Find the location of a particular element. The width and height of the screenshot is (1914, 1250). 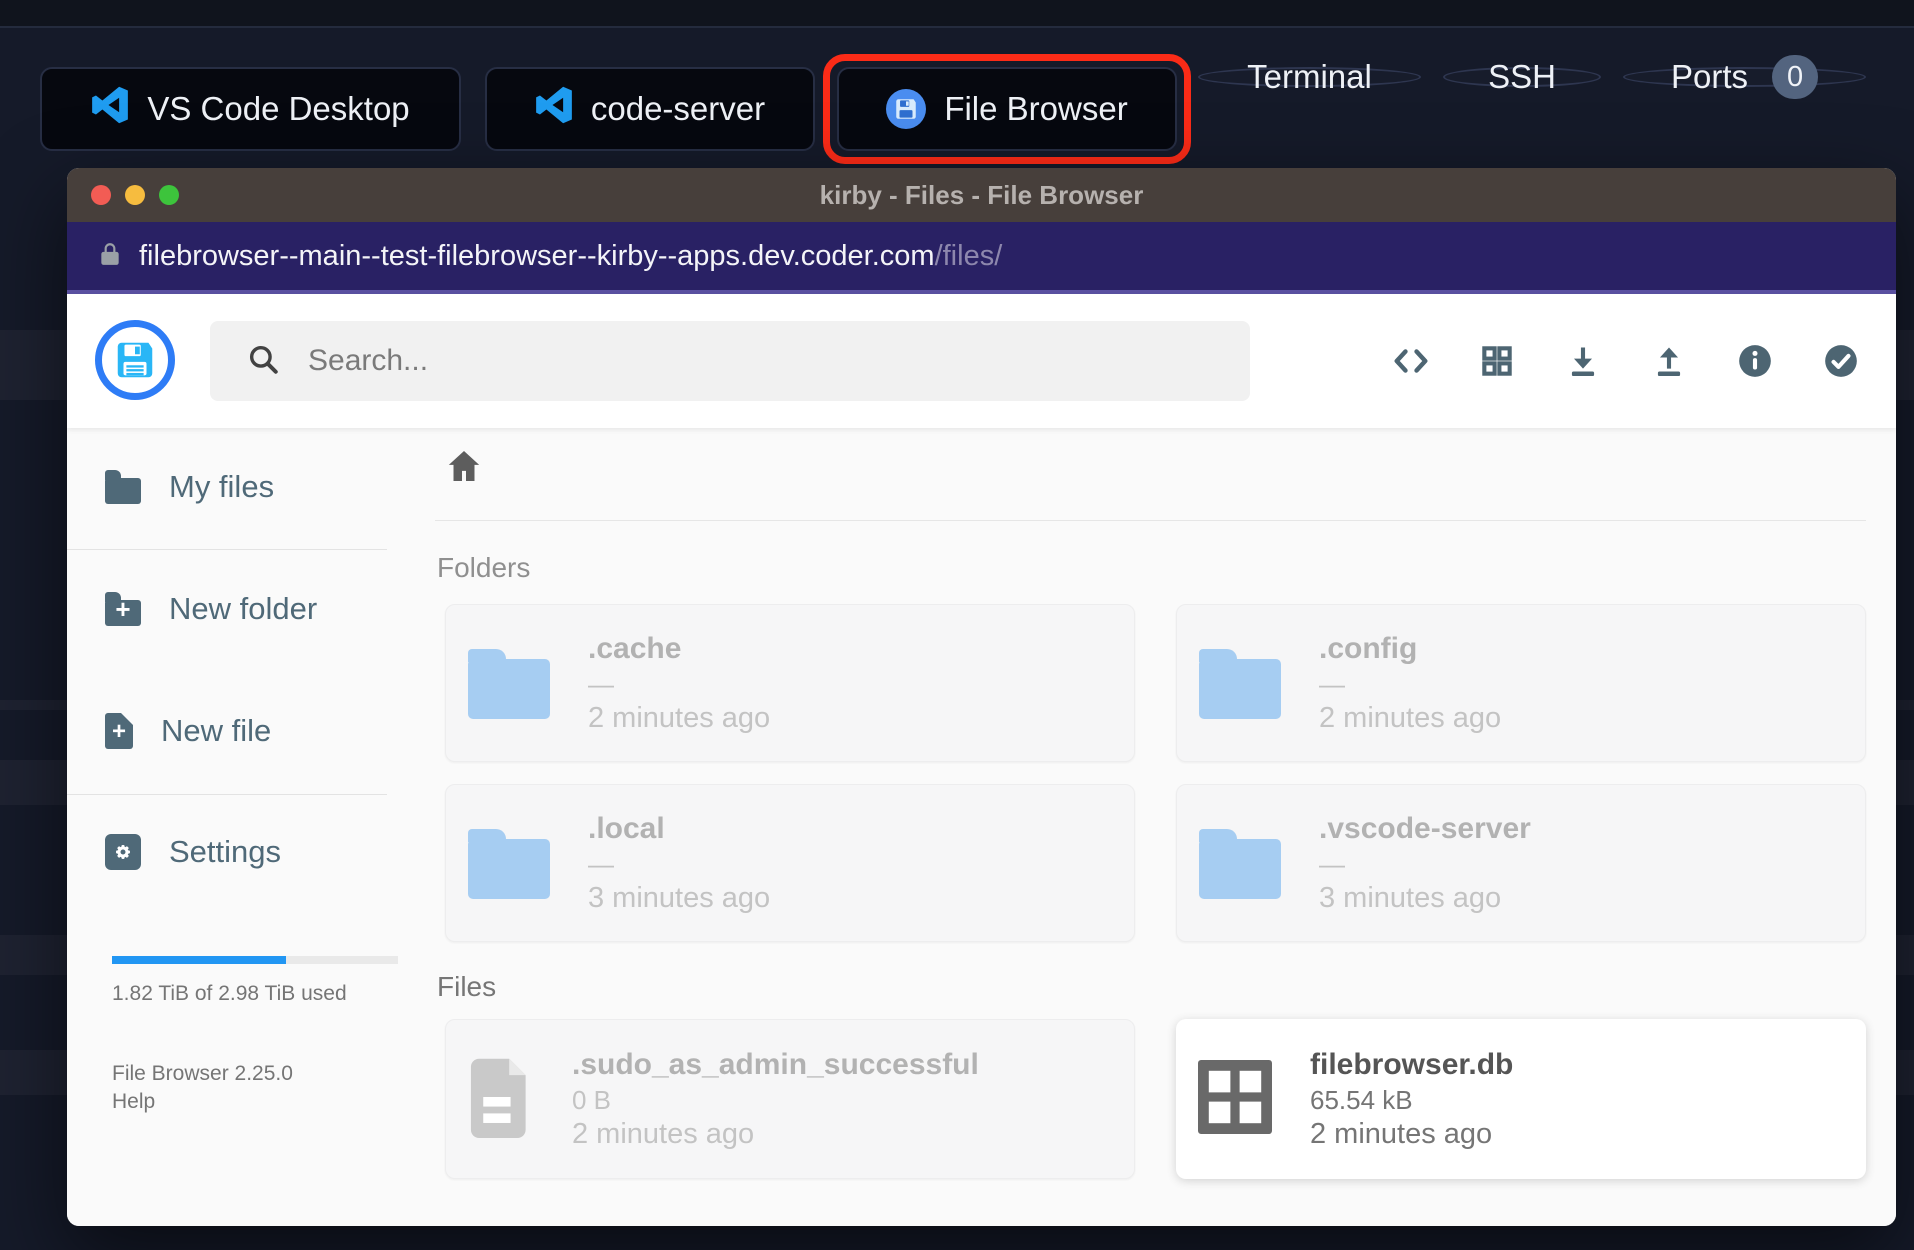

taskbar-button-ssh: SSH is located at coordinates (1522, 76).